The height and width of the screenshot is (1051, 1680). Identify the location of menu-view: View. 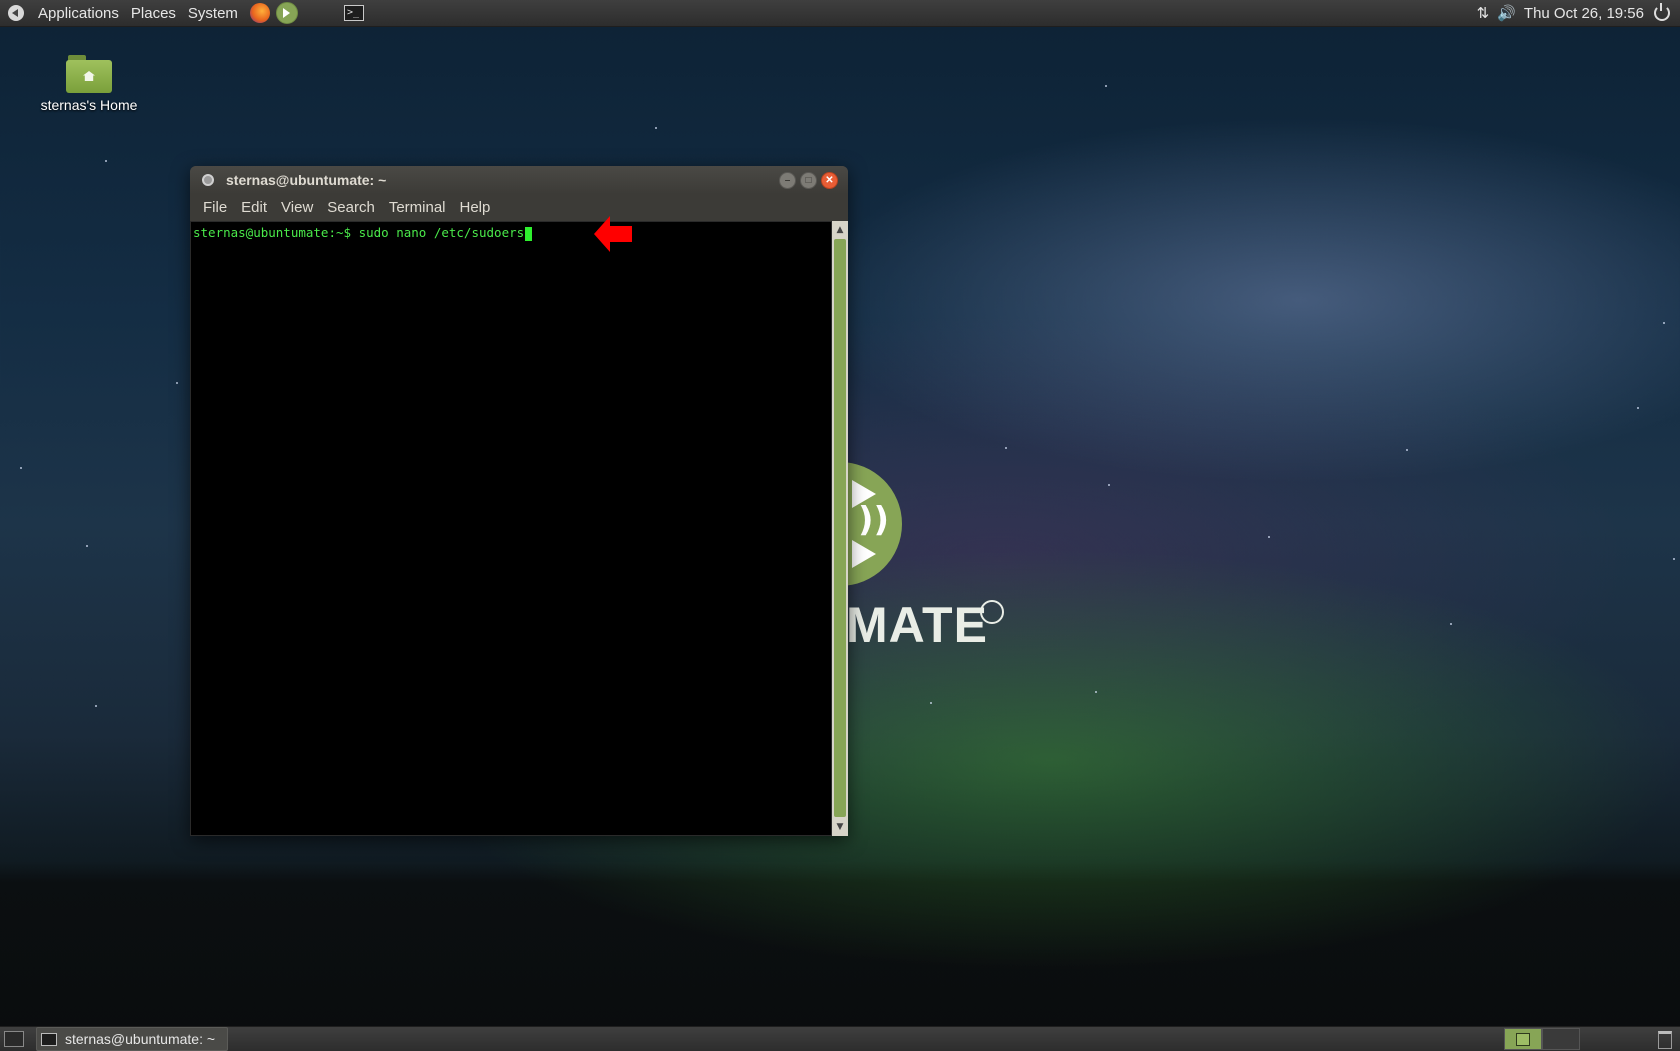
(297, 207).